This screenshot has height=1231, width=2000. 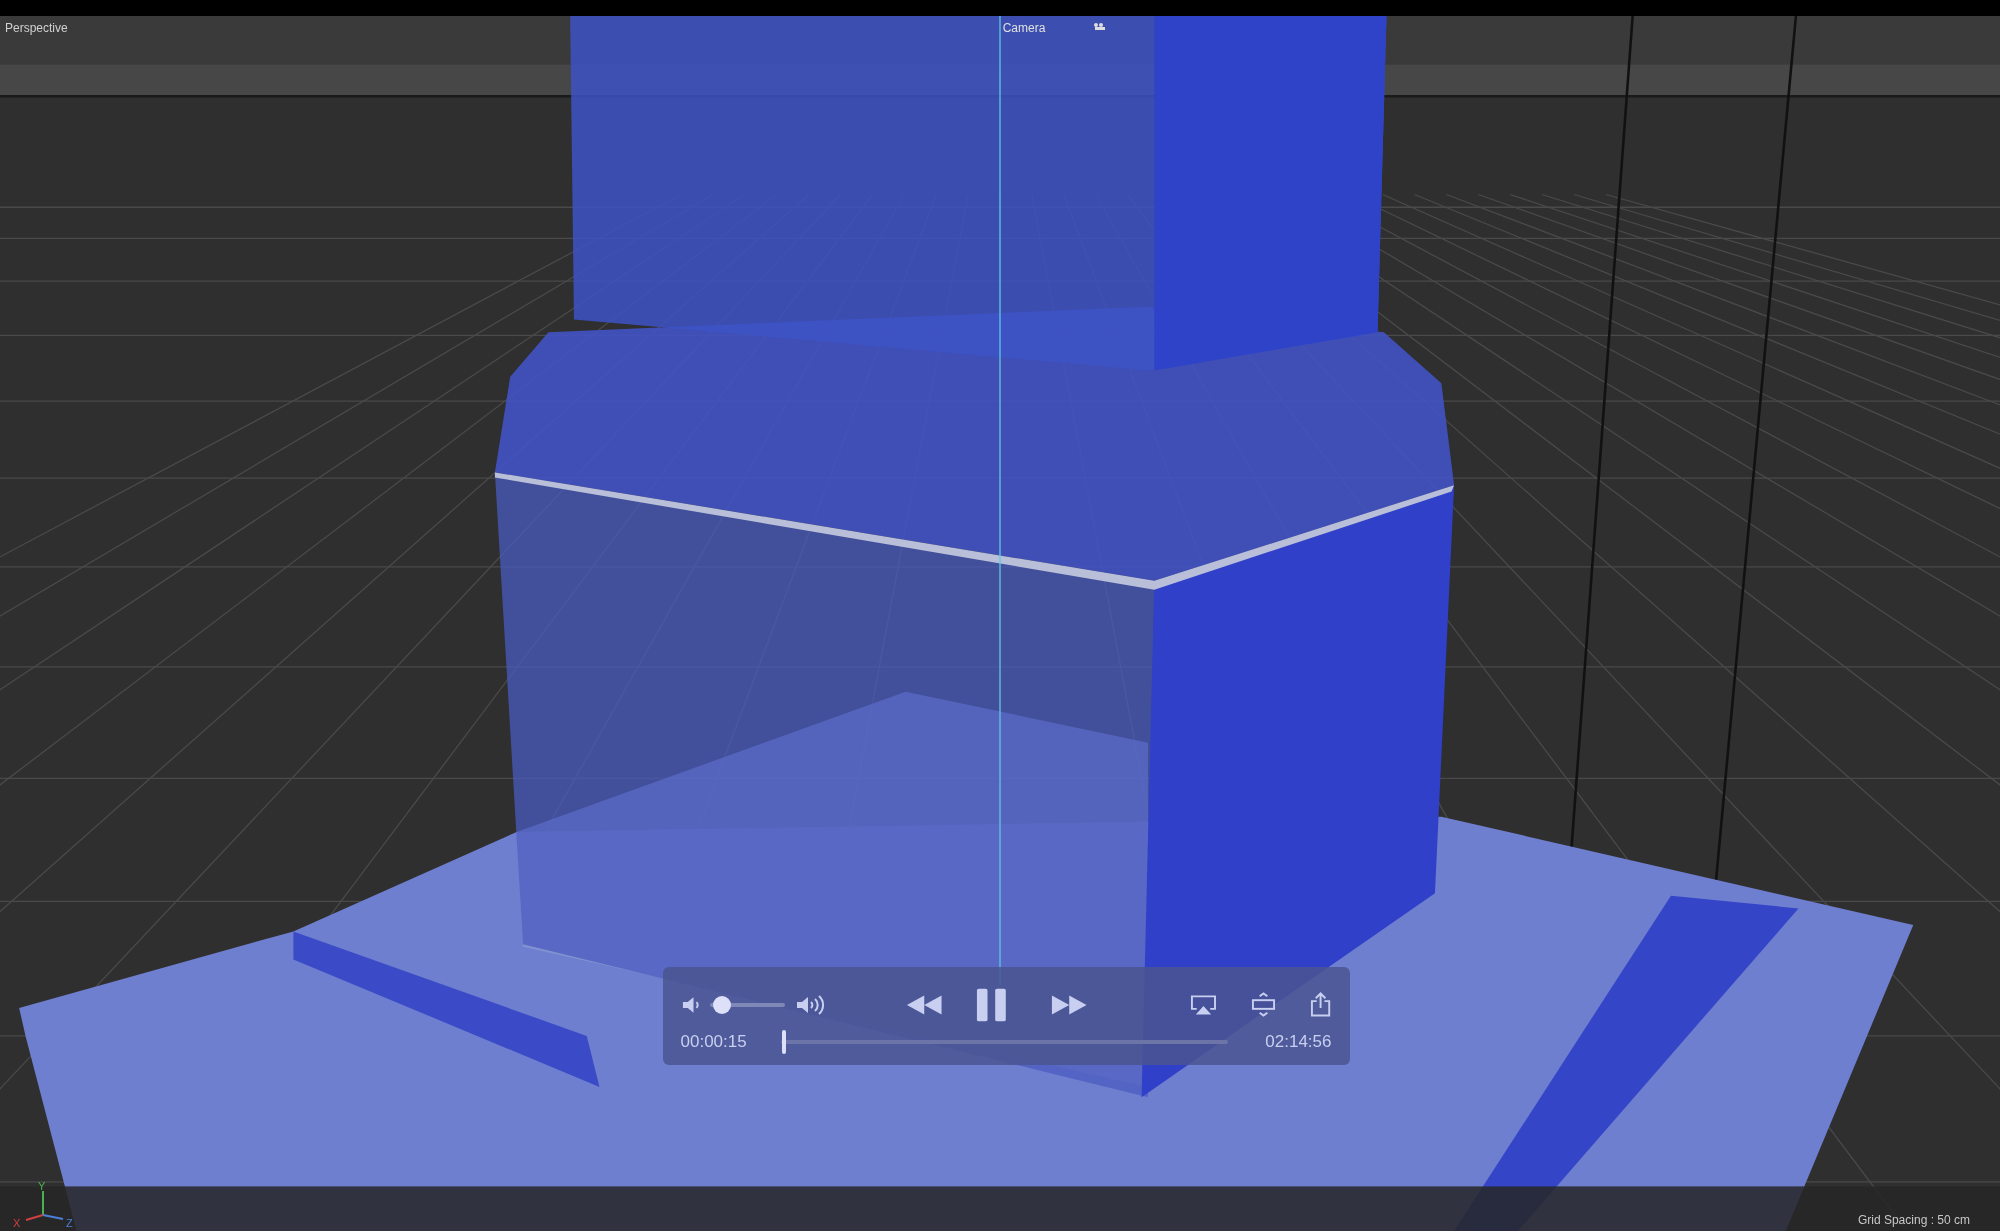 I want to click on duration-time: 02:14:56, so click(x=1298, y=1042).